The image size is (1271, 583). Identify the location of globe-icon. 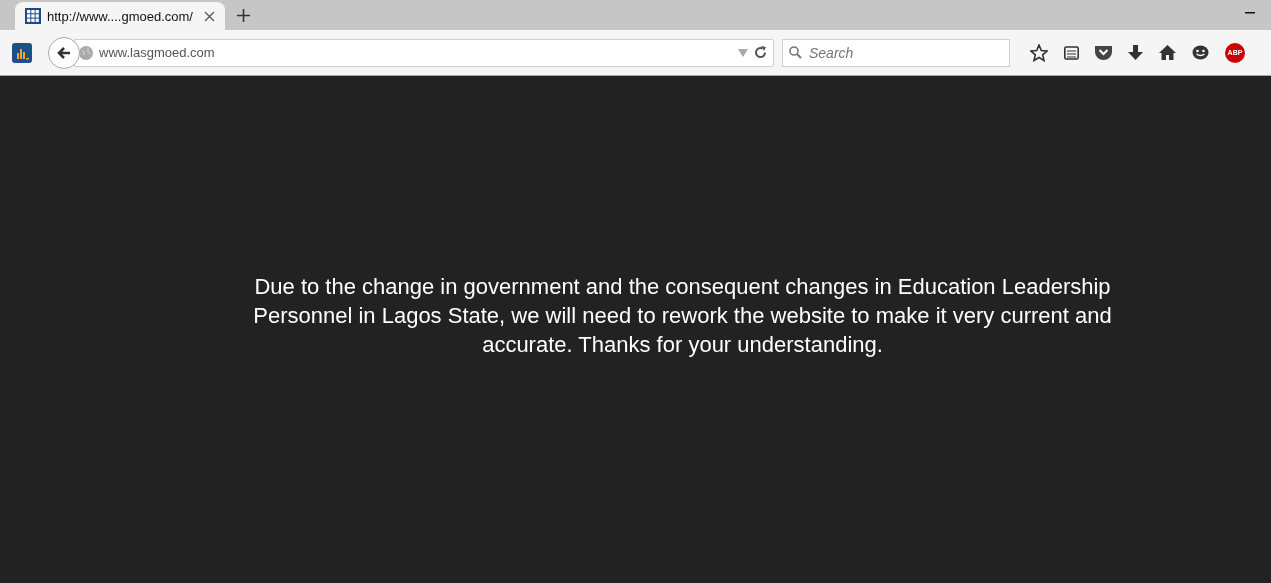
(86, 52).